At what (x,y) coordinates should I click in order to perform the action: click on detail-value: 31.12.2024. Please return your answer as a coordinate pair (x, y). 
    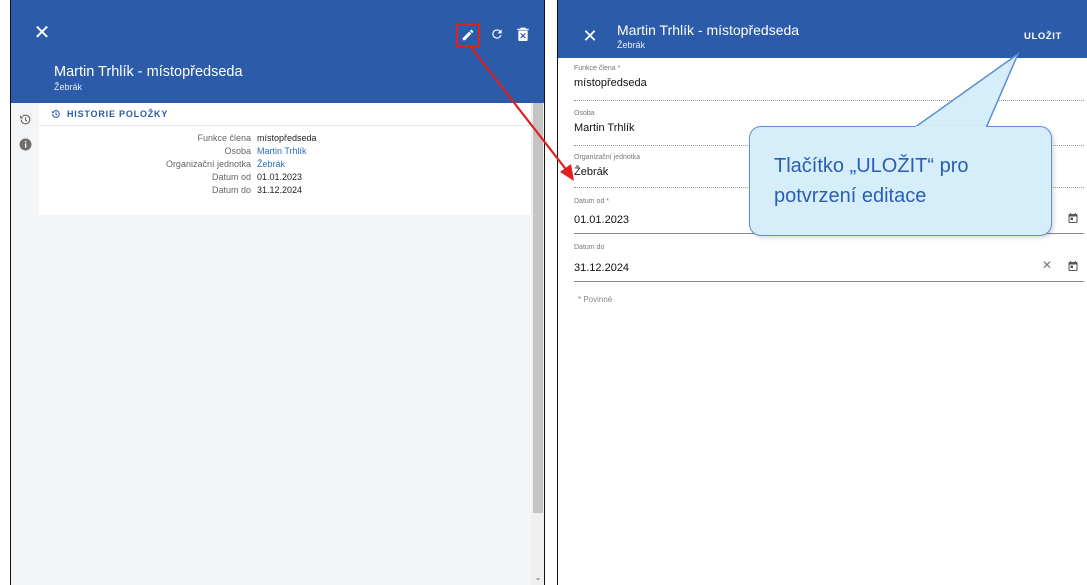
    Looking at the image, I should click on (280, 190).